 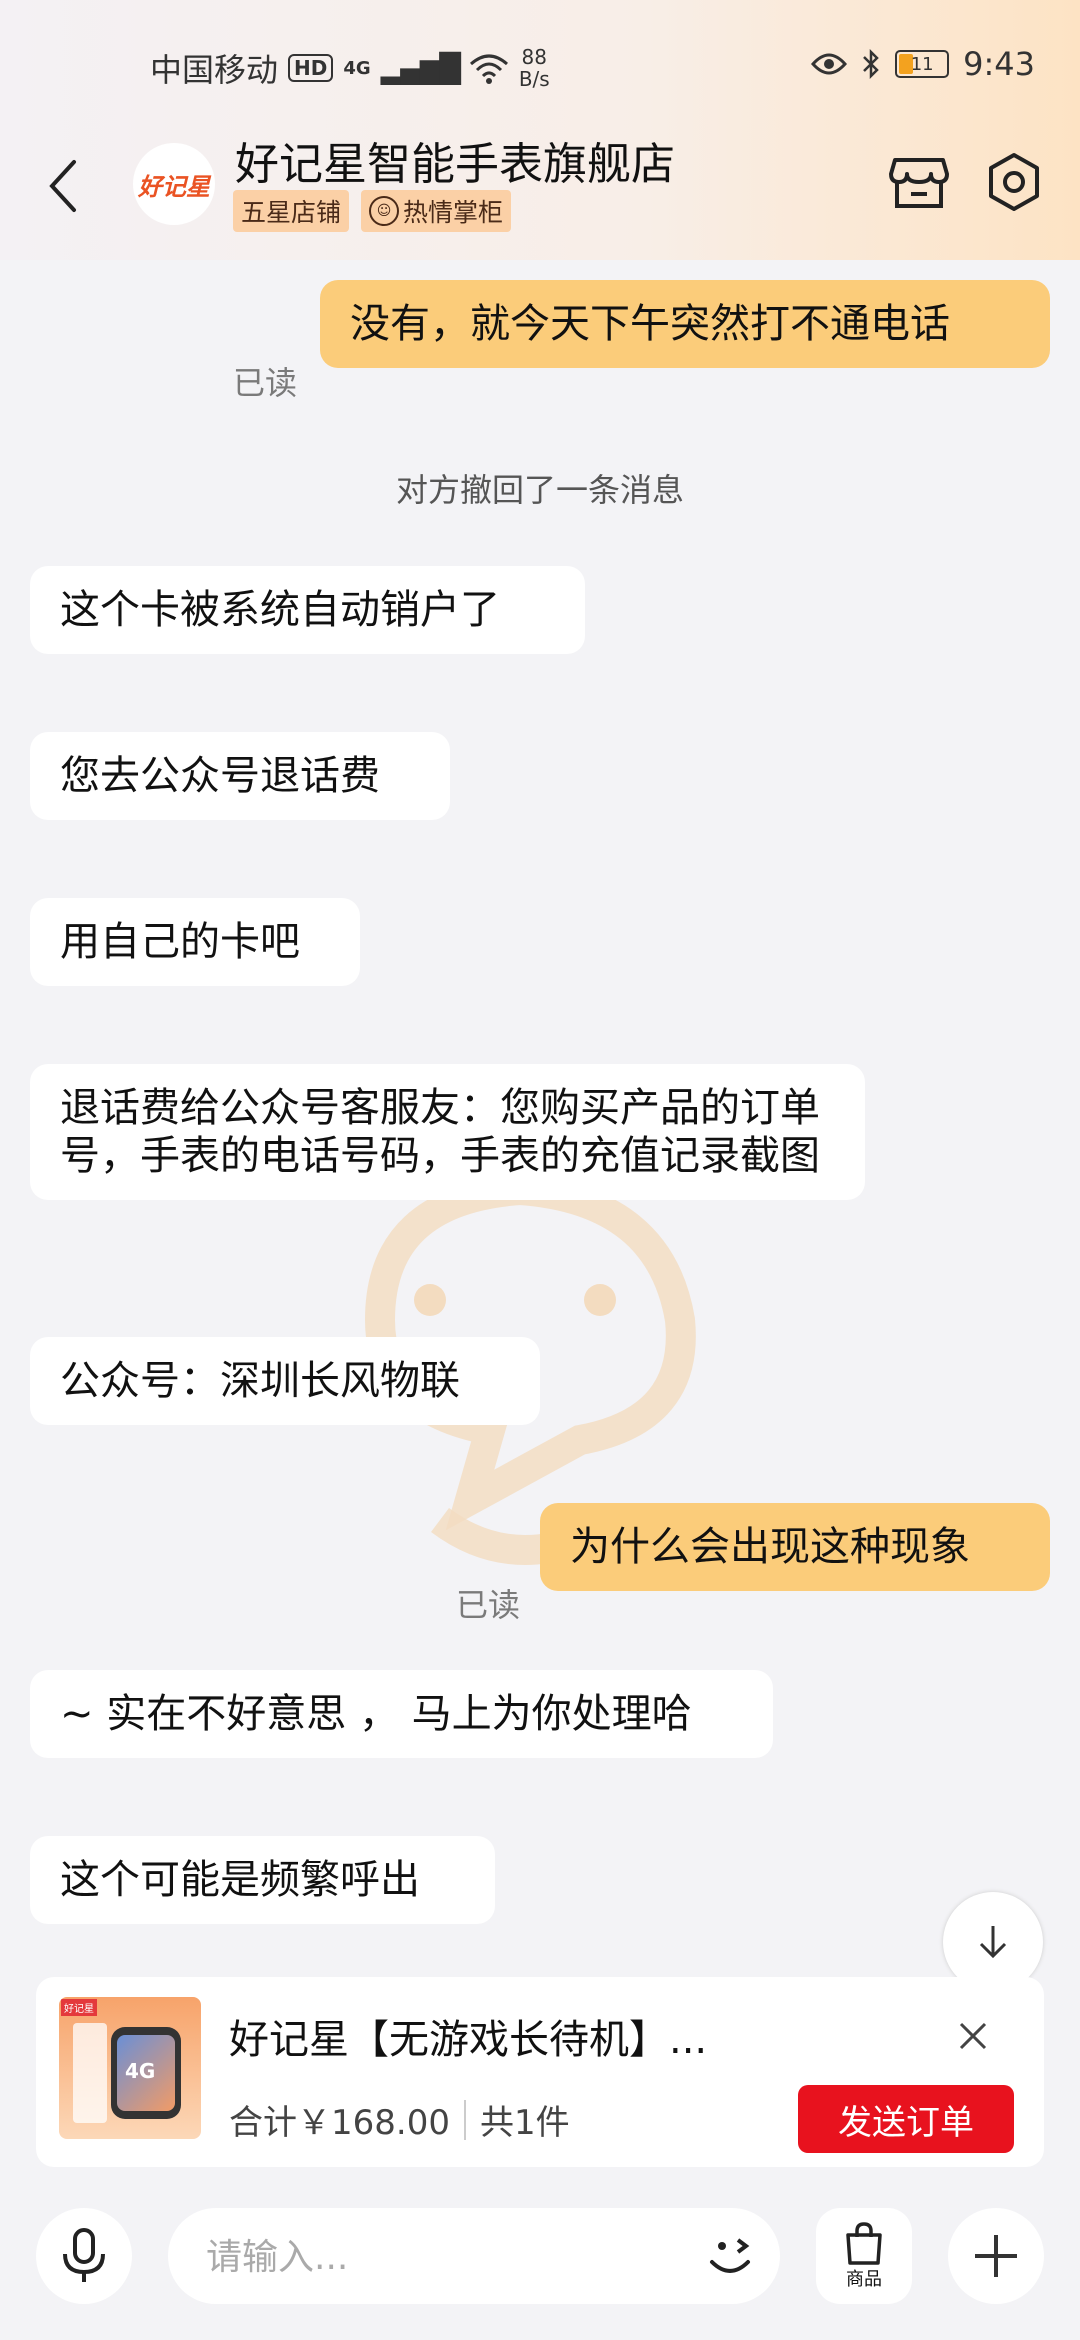 I want to click on goods-button: 商品, so click(x=864, y=2256).